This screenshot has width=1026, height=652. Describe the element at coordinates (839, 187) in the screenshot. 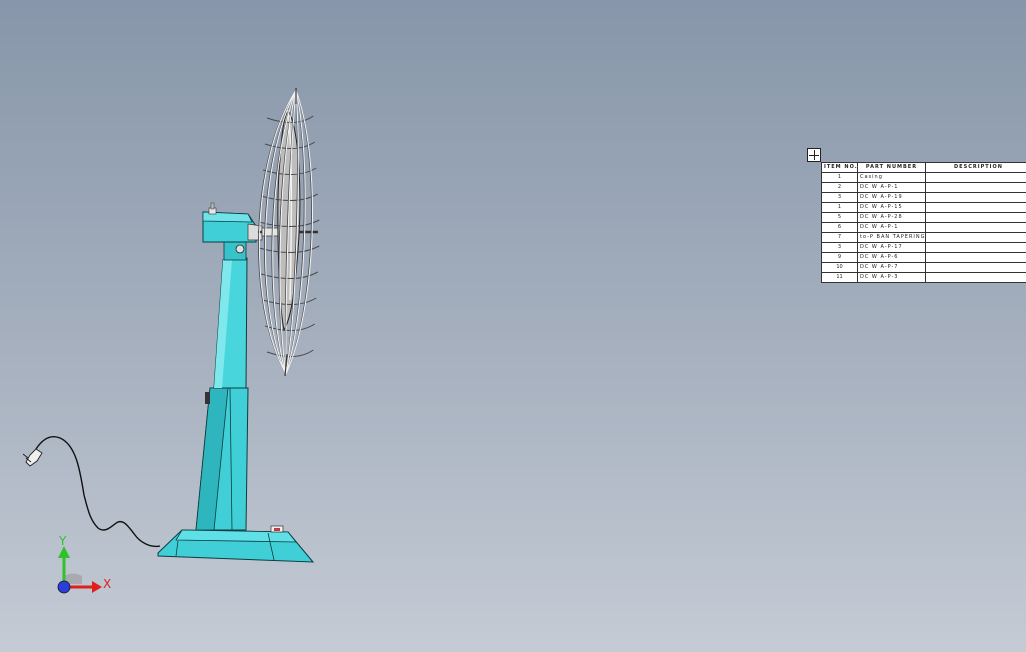

I see `bom-item-number: 2` at that location.